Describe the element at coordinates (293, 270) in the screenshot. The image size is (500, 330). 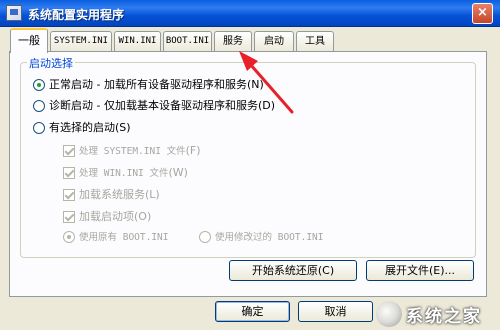
I see `start-system-restore-button: 开始系统还原(C)` at that location.